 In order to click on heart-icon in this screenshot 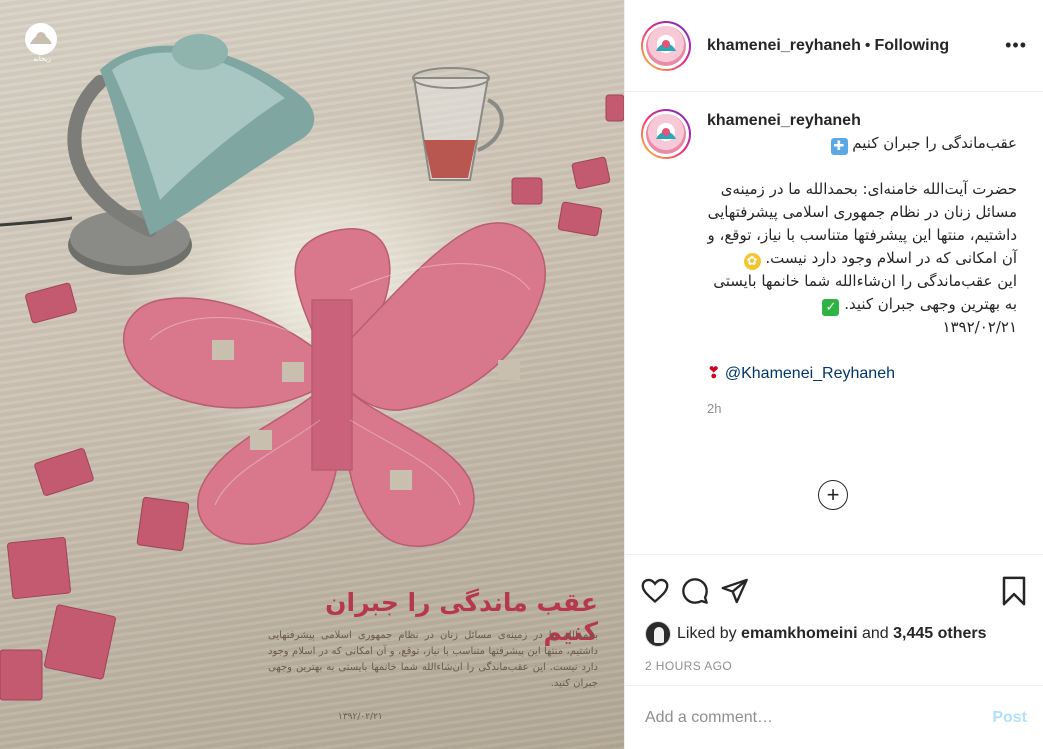, I will do `click(655, 591)`.